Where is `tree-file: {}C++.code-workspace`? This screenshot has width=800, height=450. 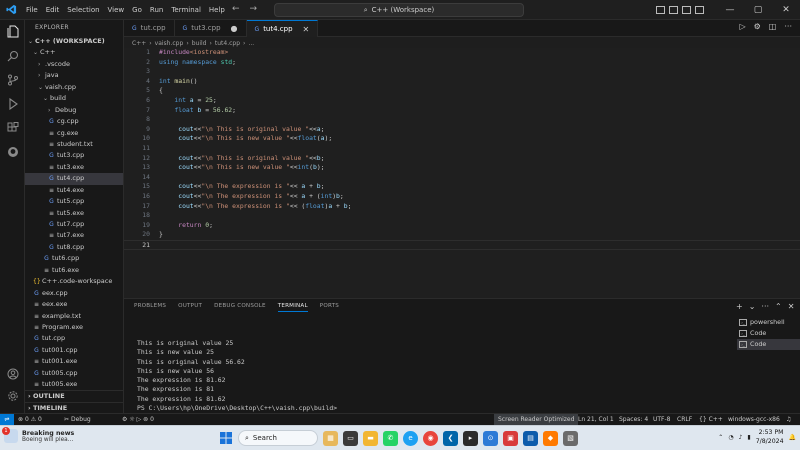 tree-file: {}C++.code-workspace is located at coordinates (74, 281).